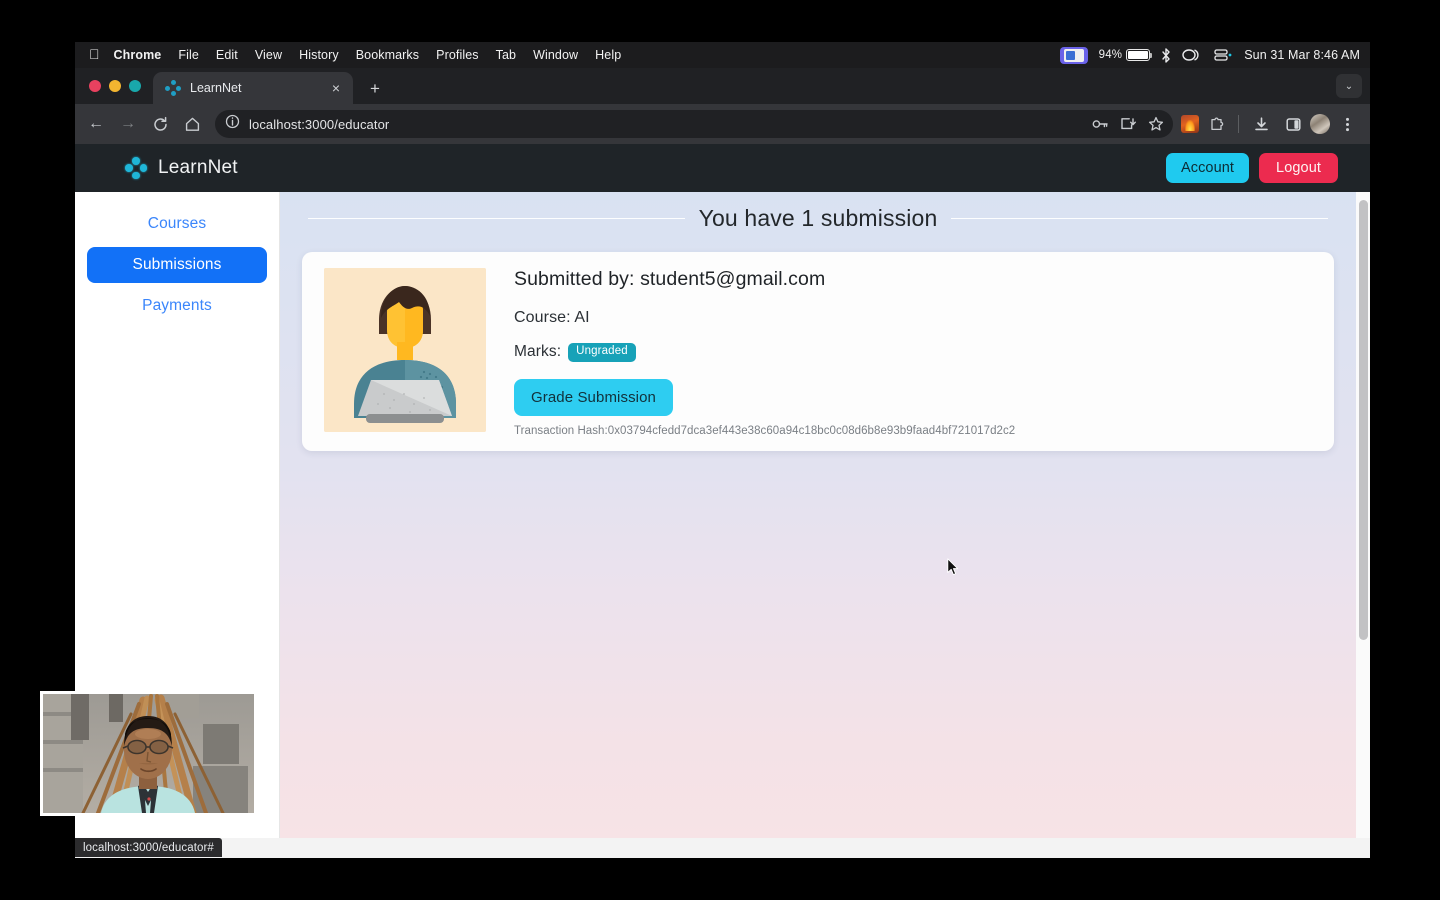  What do you see at coordinates (1320, 124) in the screenshot?
I see `profile-avatar` at bounding box center [1320, 124].